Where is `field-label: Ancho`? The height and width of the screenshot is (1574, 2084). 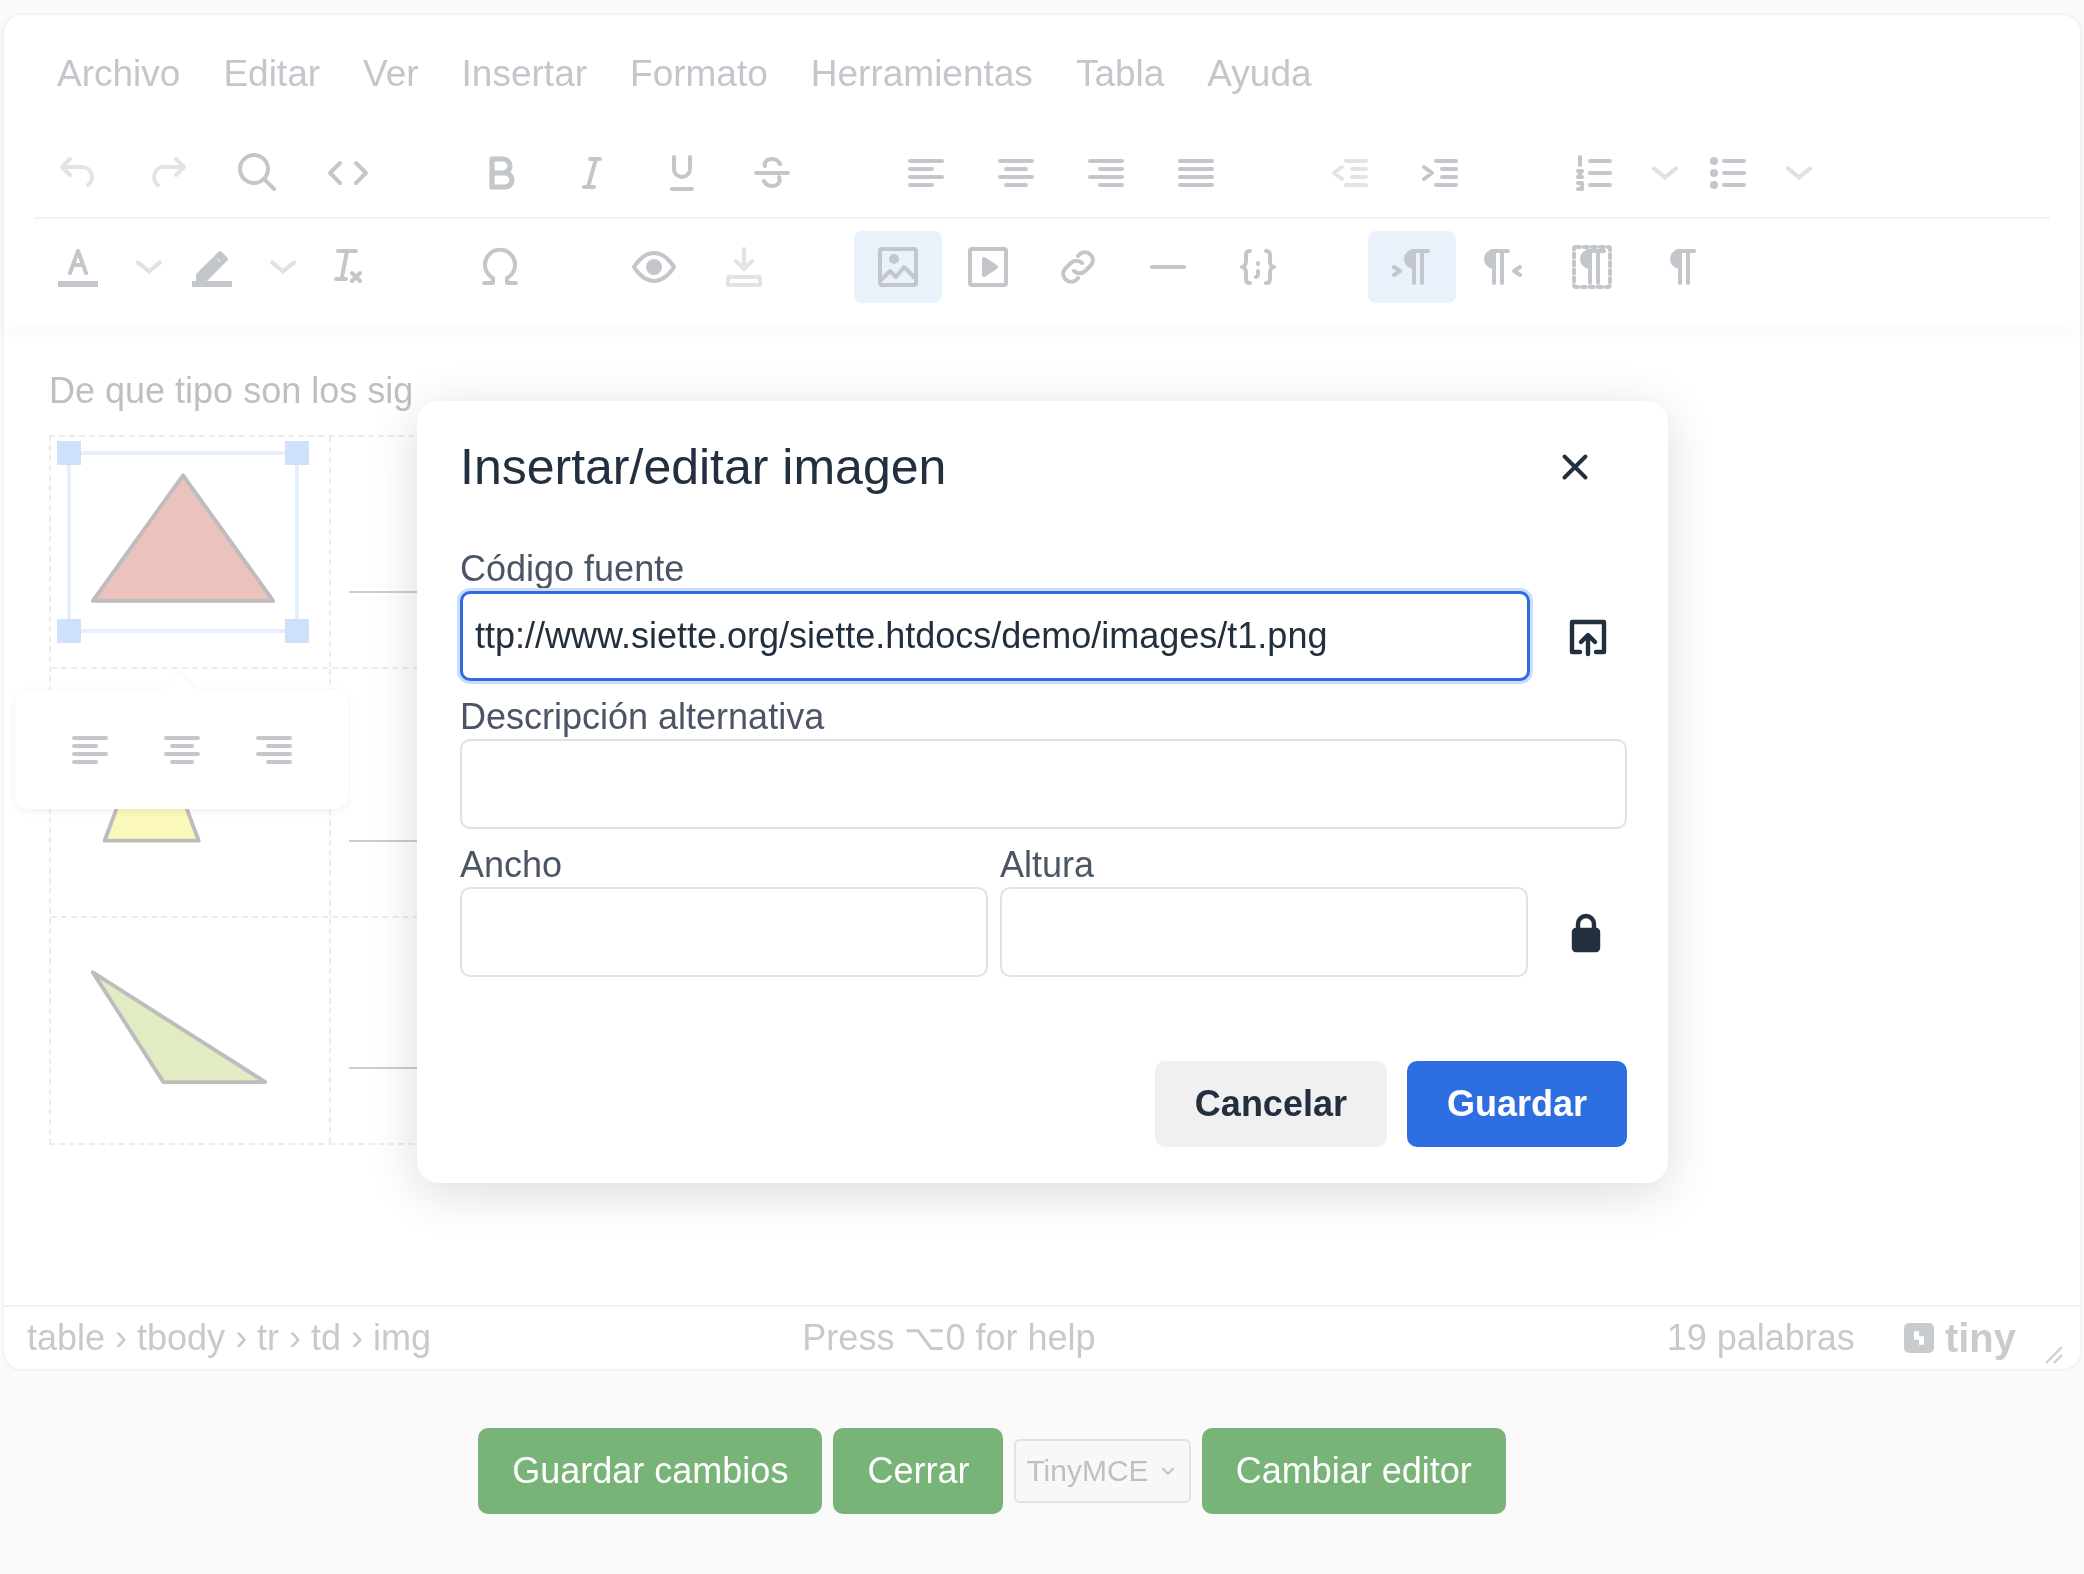 field-label: Ancho is located at coordinates (512, 865).